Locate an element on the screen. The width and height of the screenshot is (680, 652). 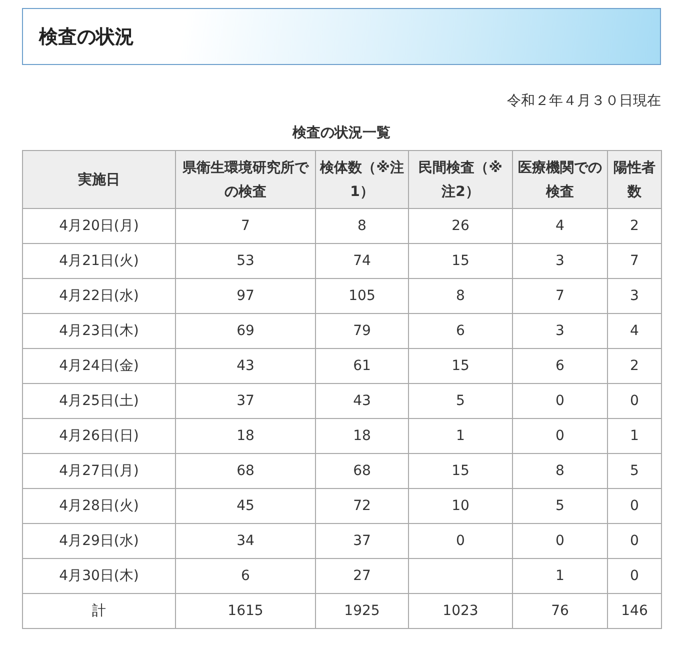
table-cell: 4月25日(土) is located at coordinates (99, 401).